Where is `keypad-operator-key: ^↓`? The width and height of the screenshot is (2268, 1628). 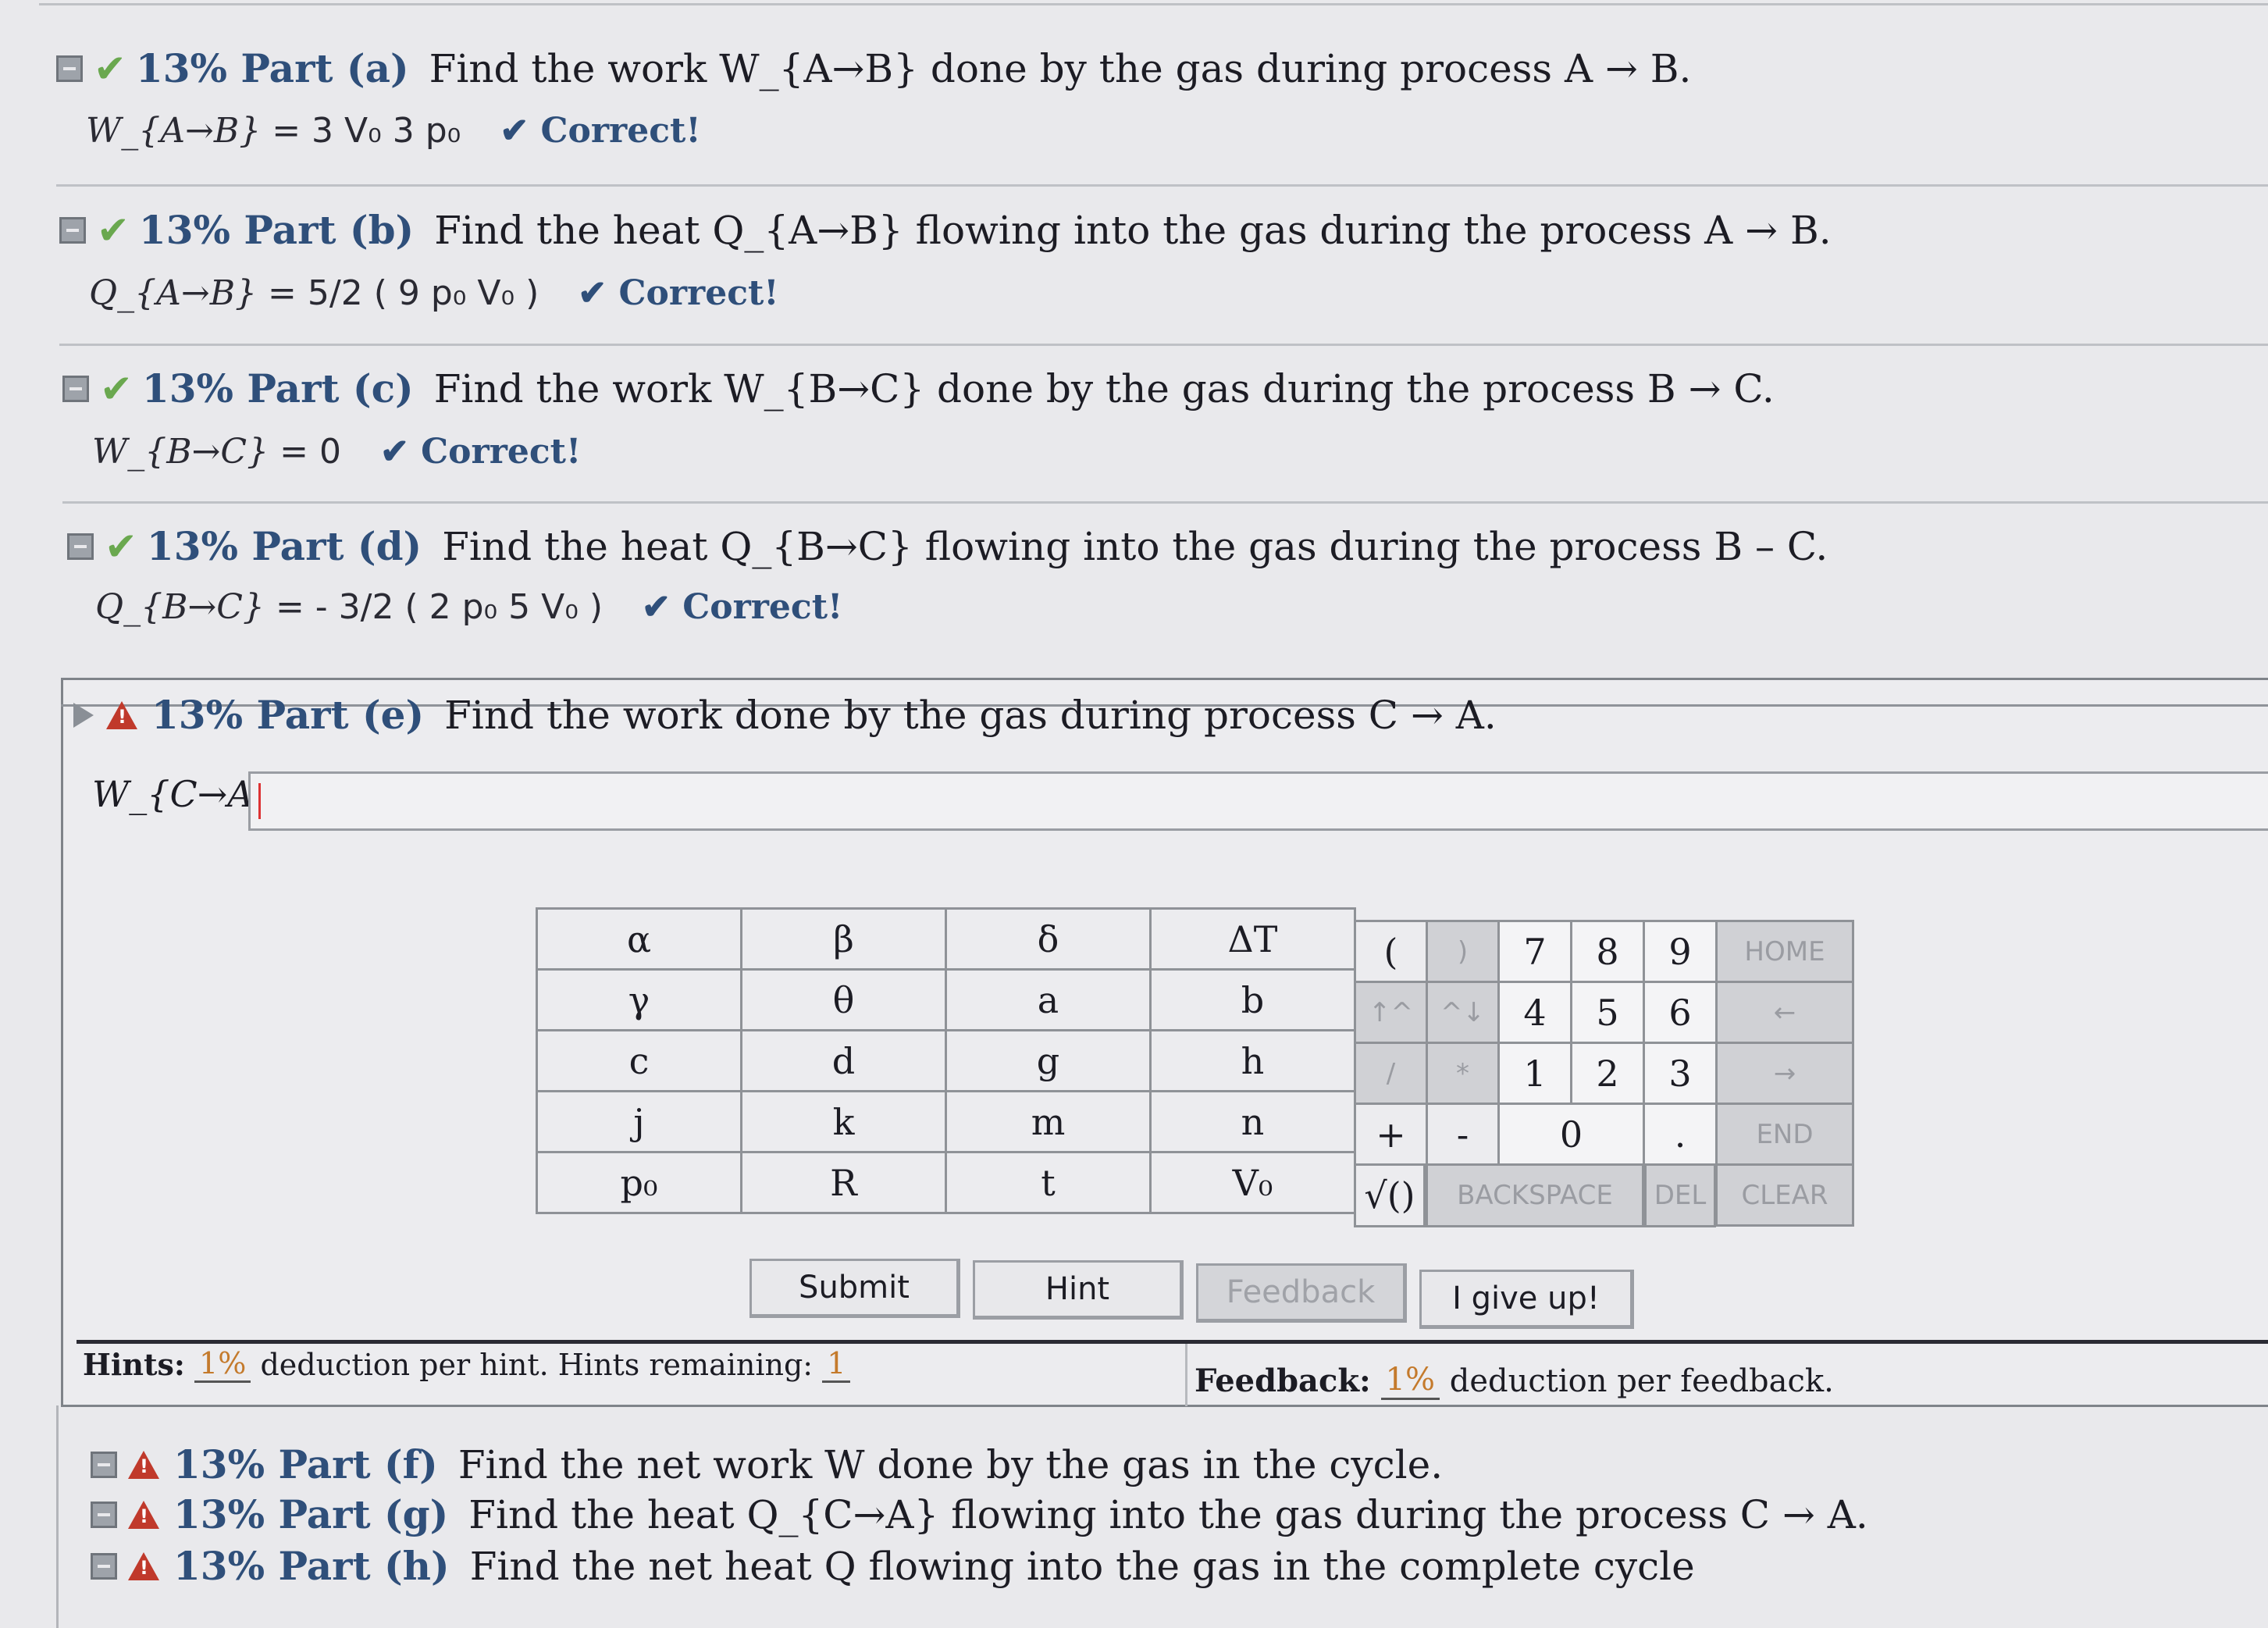
keypad-operator-key: ^↓ is located at coordinates (1463, 1013).